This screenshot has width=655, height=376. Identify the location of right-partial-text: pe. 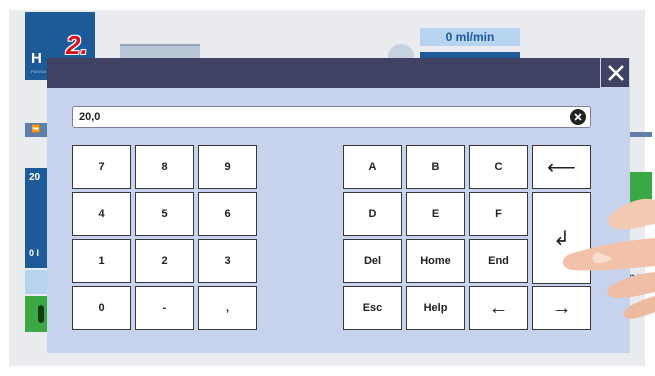
(635, 277).